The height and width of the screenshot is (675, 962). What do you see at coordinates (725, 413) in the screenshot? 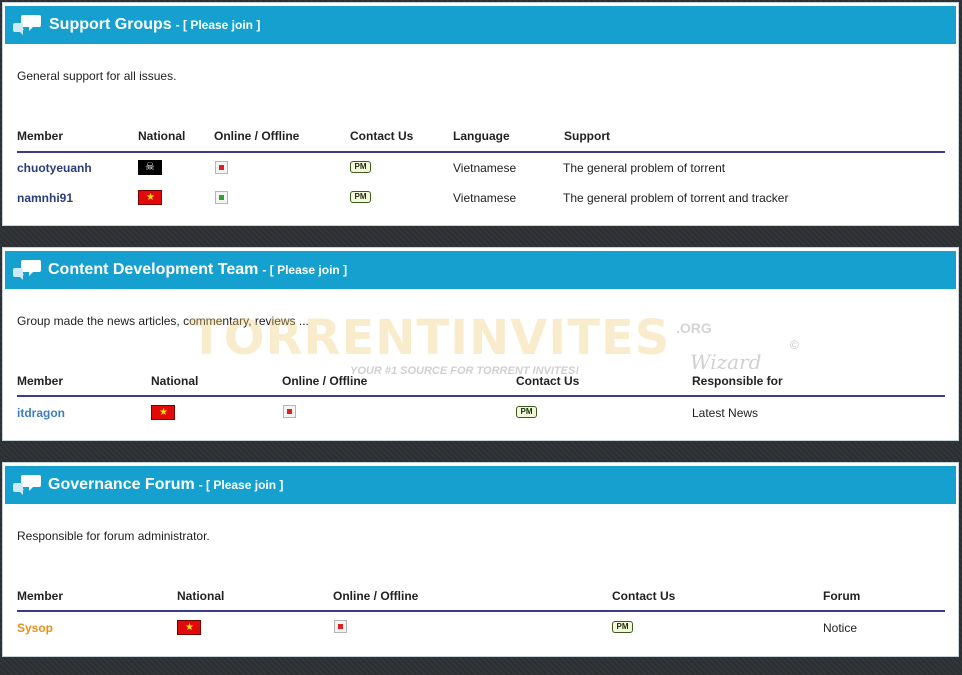
I see `responsible-value: Latest News` at bounding box center [725, 413].